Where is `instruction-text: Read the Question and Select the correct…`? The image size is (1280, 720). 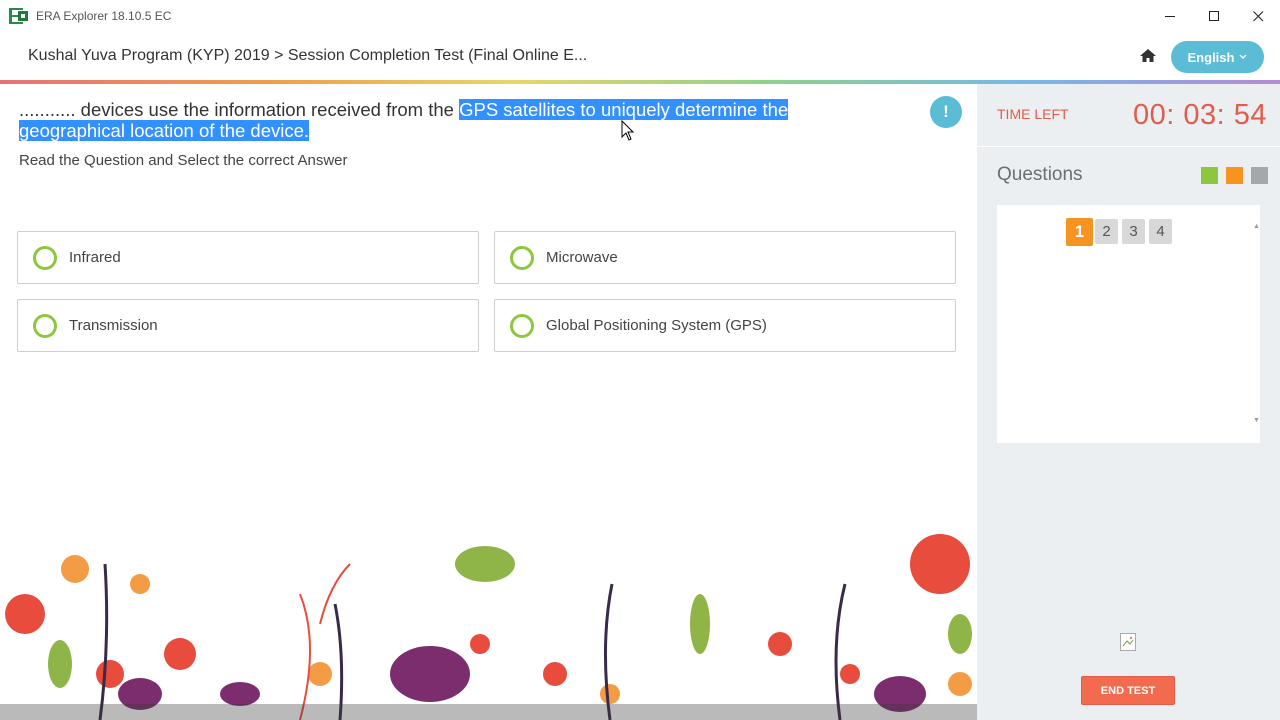
instruction-text: Read the Question and Select the correct… is located at coordinates (183, 160).